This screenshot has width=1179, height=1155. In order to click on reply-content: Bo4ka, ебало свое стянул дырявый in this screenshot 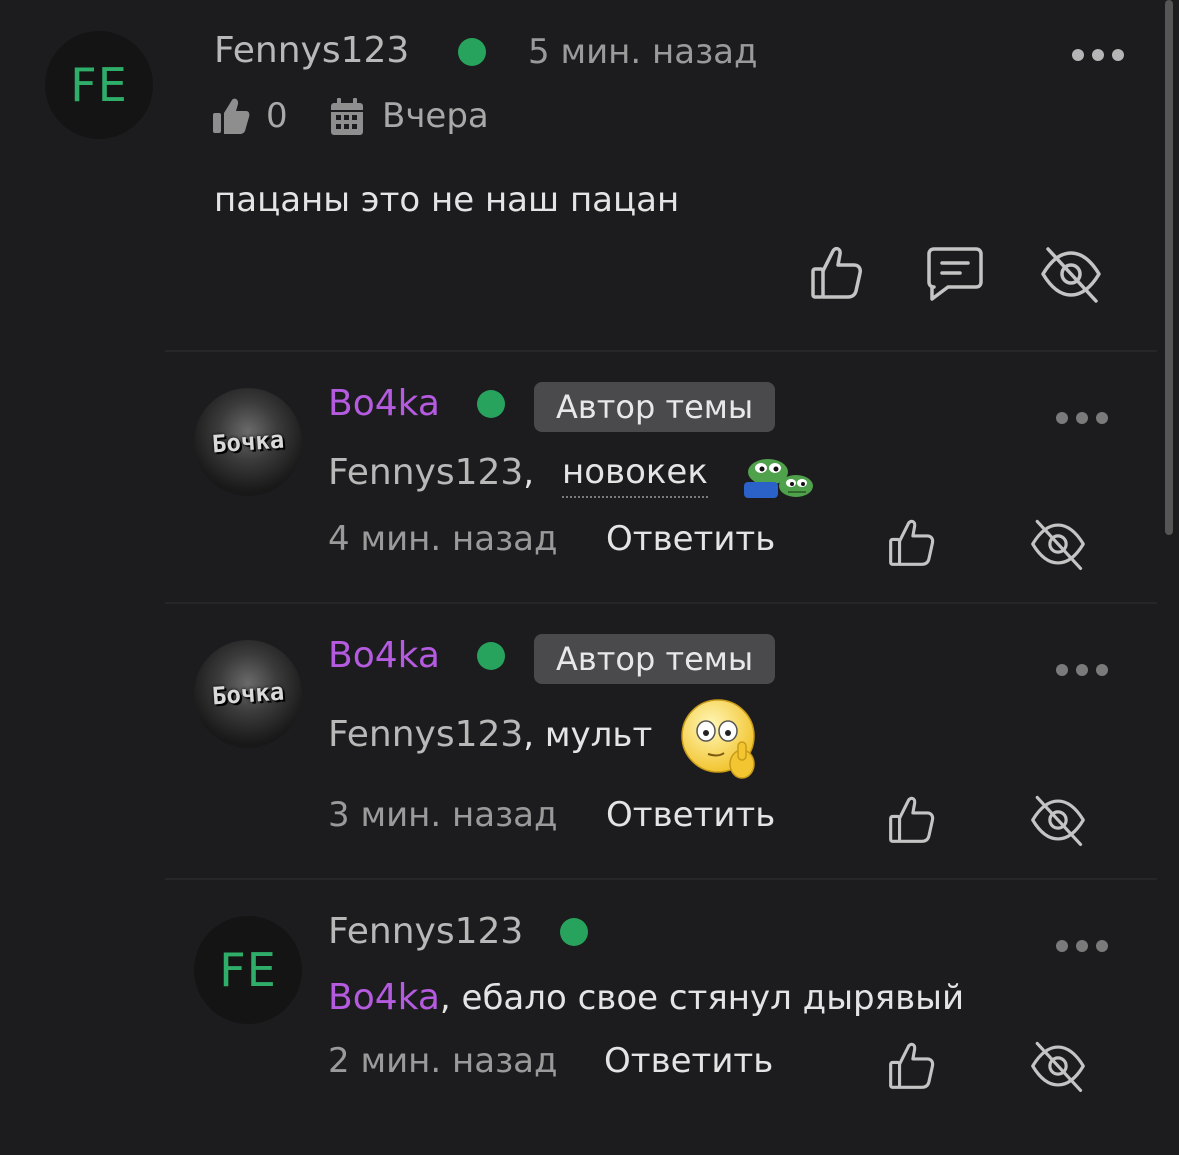, I will do `click(646, 997)`.